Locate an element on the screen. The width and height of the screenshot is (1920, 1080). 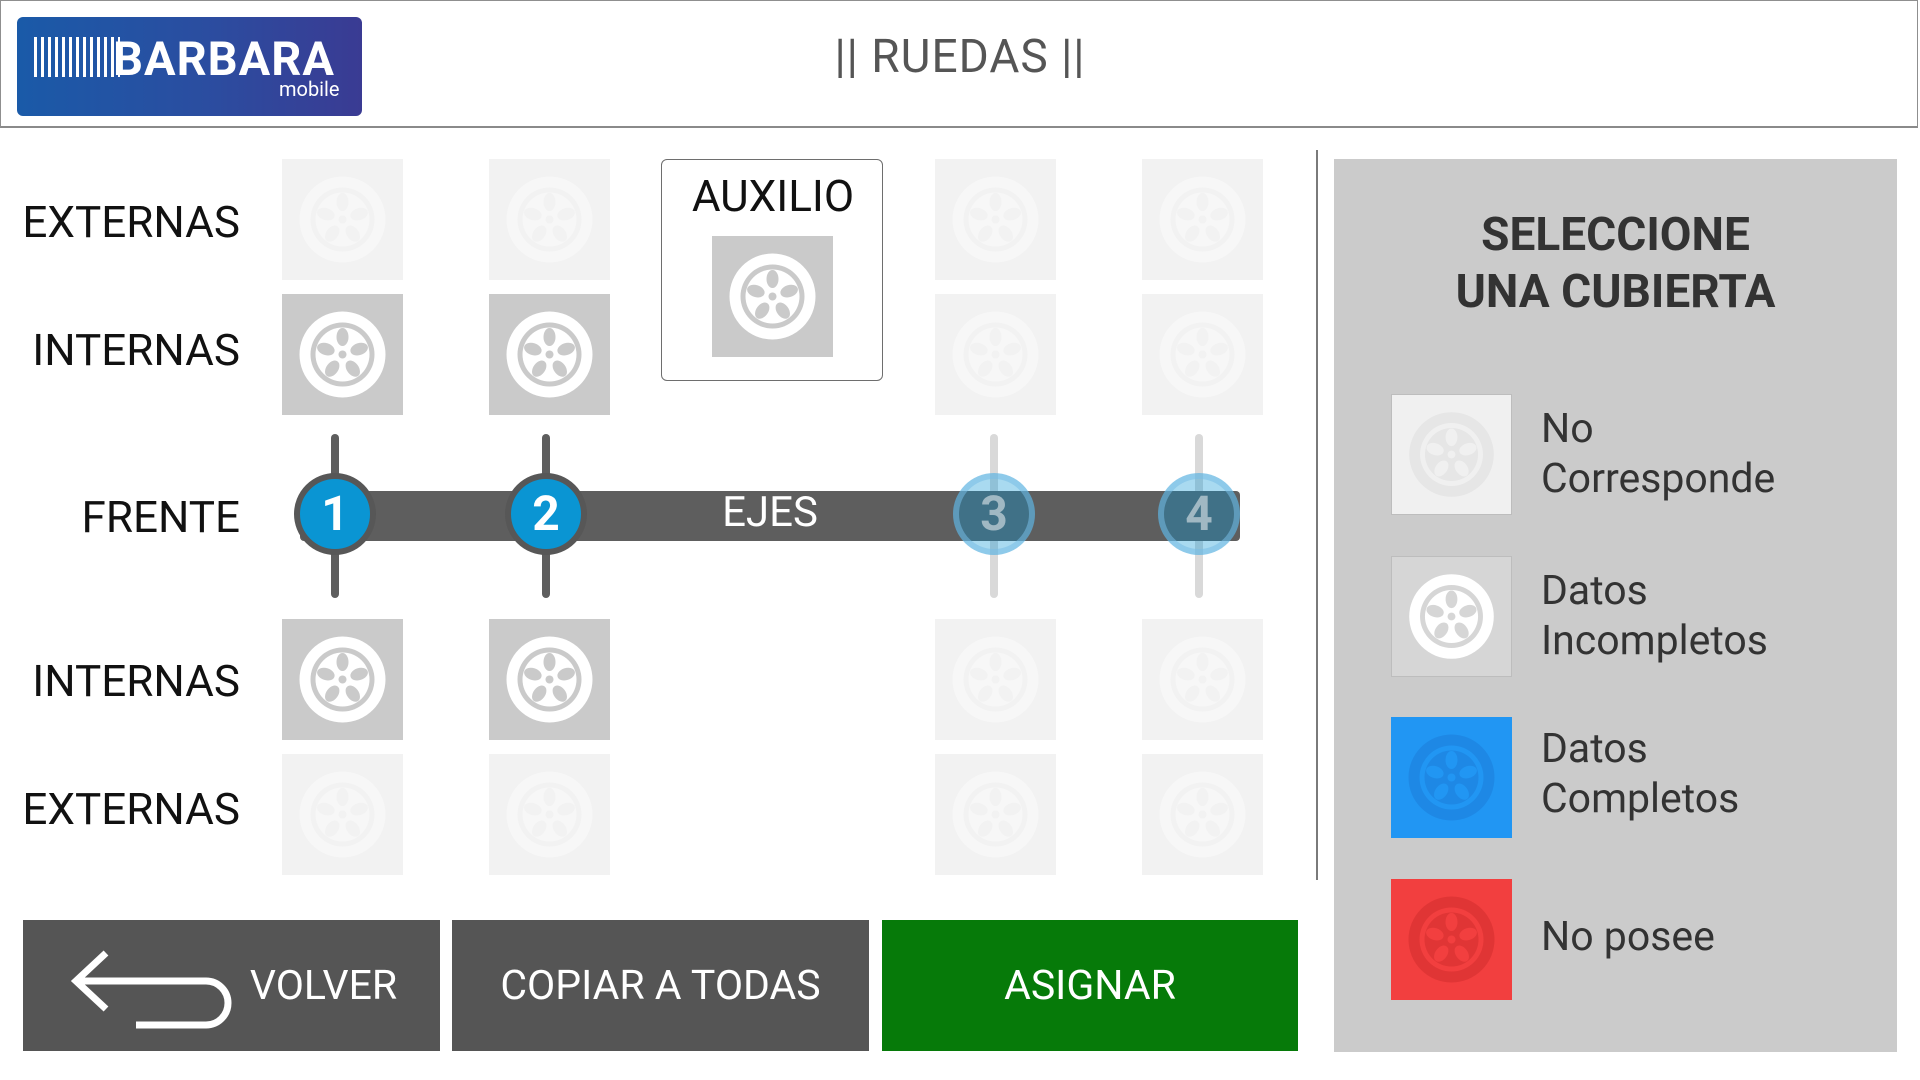
row-label-bottom-externas: EXTERNAS is located at coordinates (131, 809).